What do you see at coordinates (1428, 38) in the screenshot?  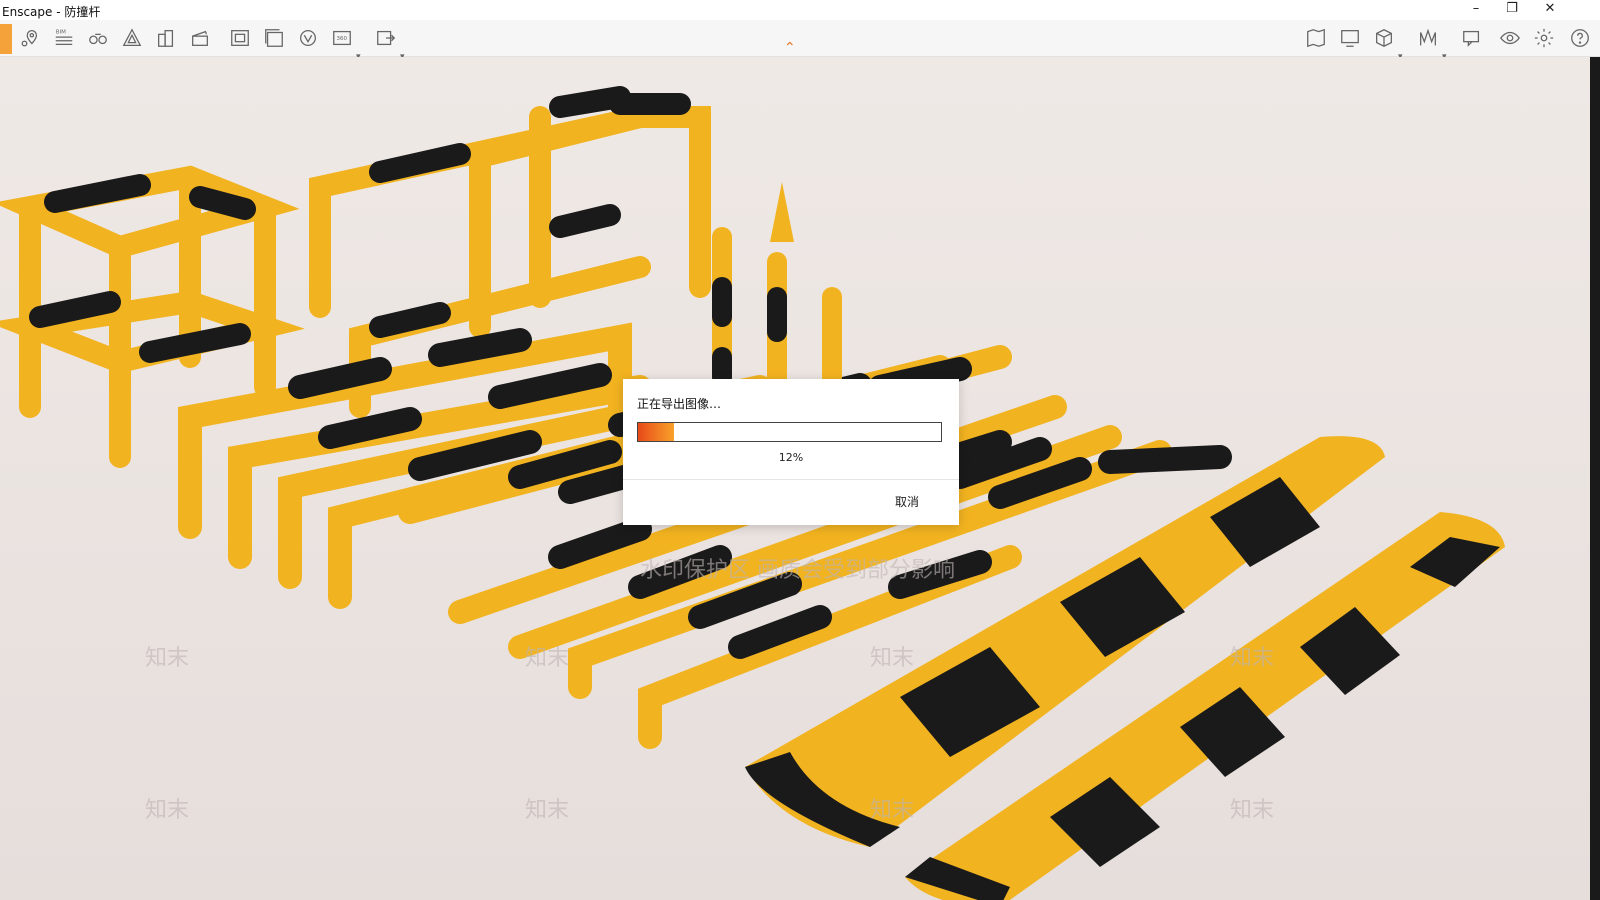 I see `vr-icon` at bounding box center [1428, 38].